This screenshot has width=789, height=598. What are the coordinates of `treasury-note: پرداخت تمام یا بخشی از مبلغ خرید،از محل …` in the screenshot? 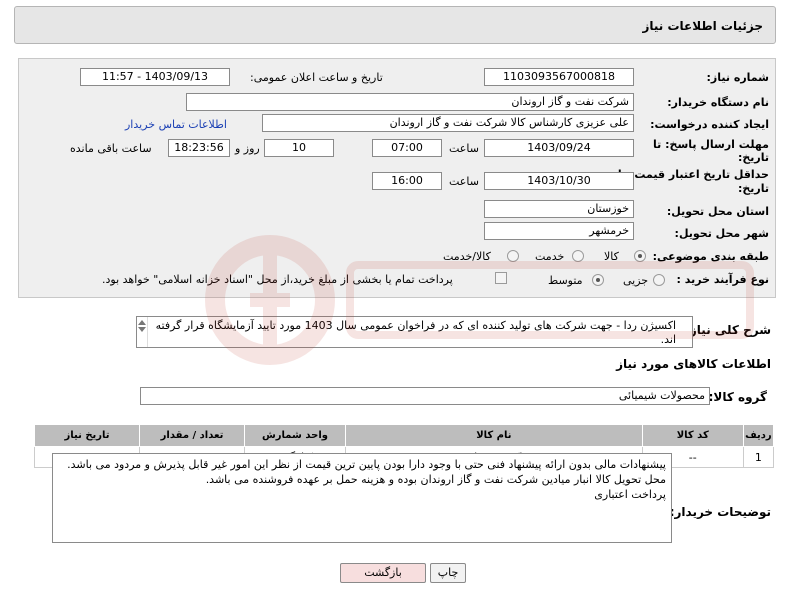 It's located at (277, 279).